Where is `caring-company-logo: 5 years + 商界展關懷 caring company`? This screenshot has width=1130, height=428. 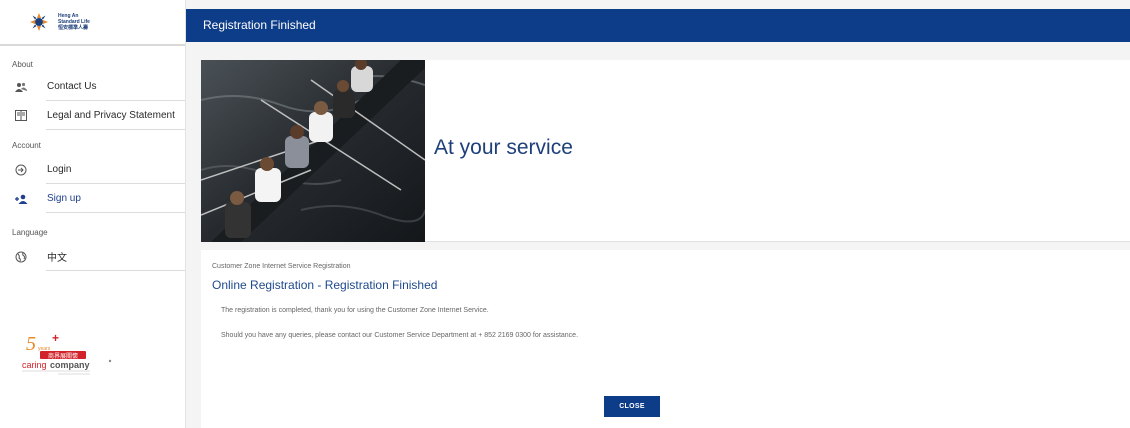 caring-company-logo: 5 years + 商界展關懷 caring company is located at coordinates (68, 352).